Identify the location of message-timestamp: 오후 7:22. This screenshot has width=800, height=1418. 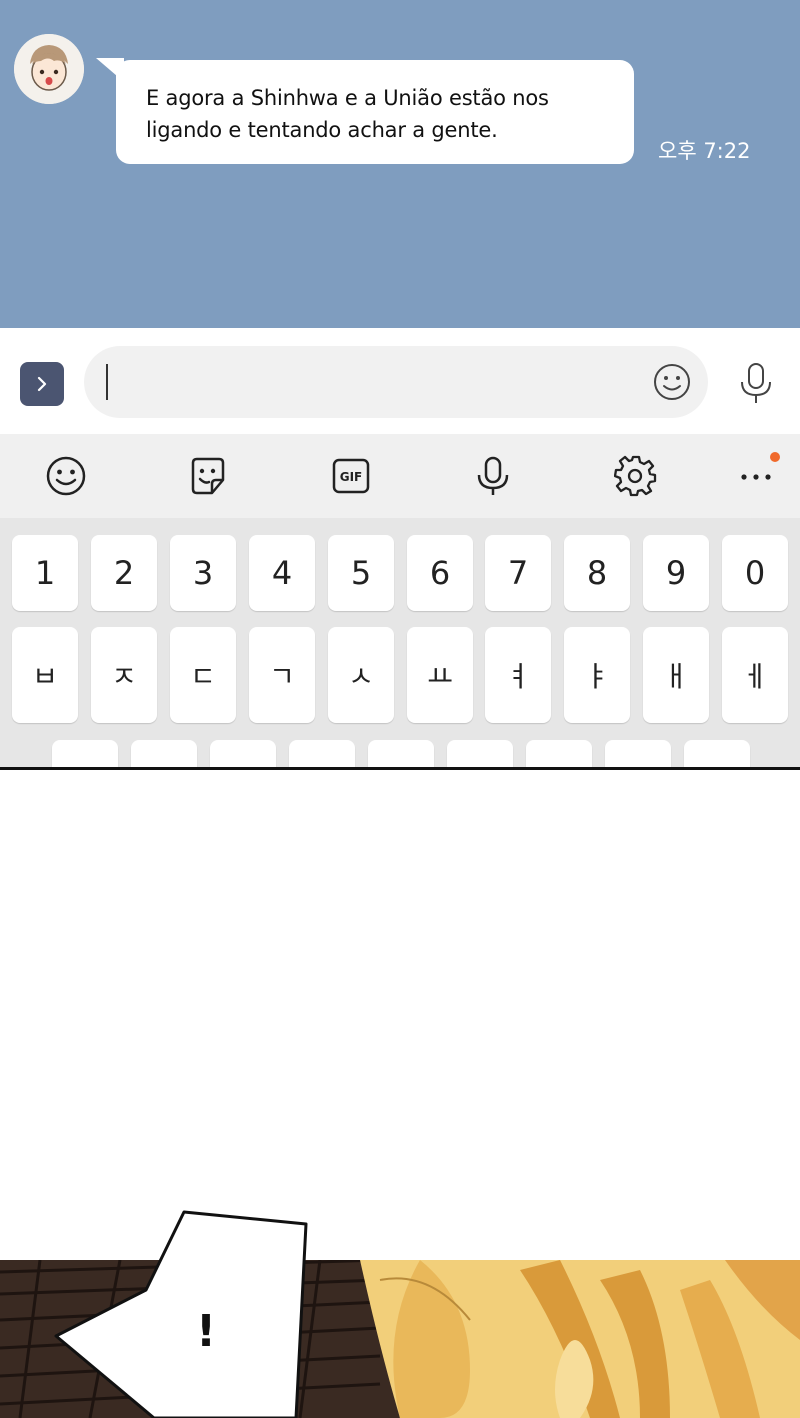
(704, 151).